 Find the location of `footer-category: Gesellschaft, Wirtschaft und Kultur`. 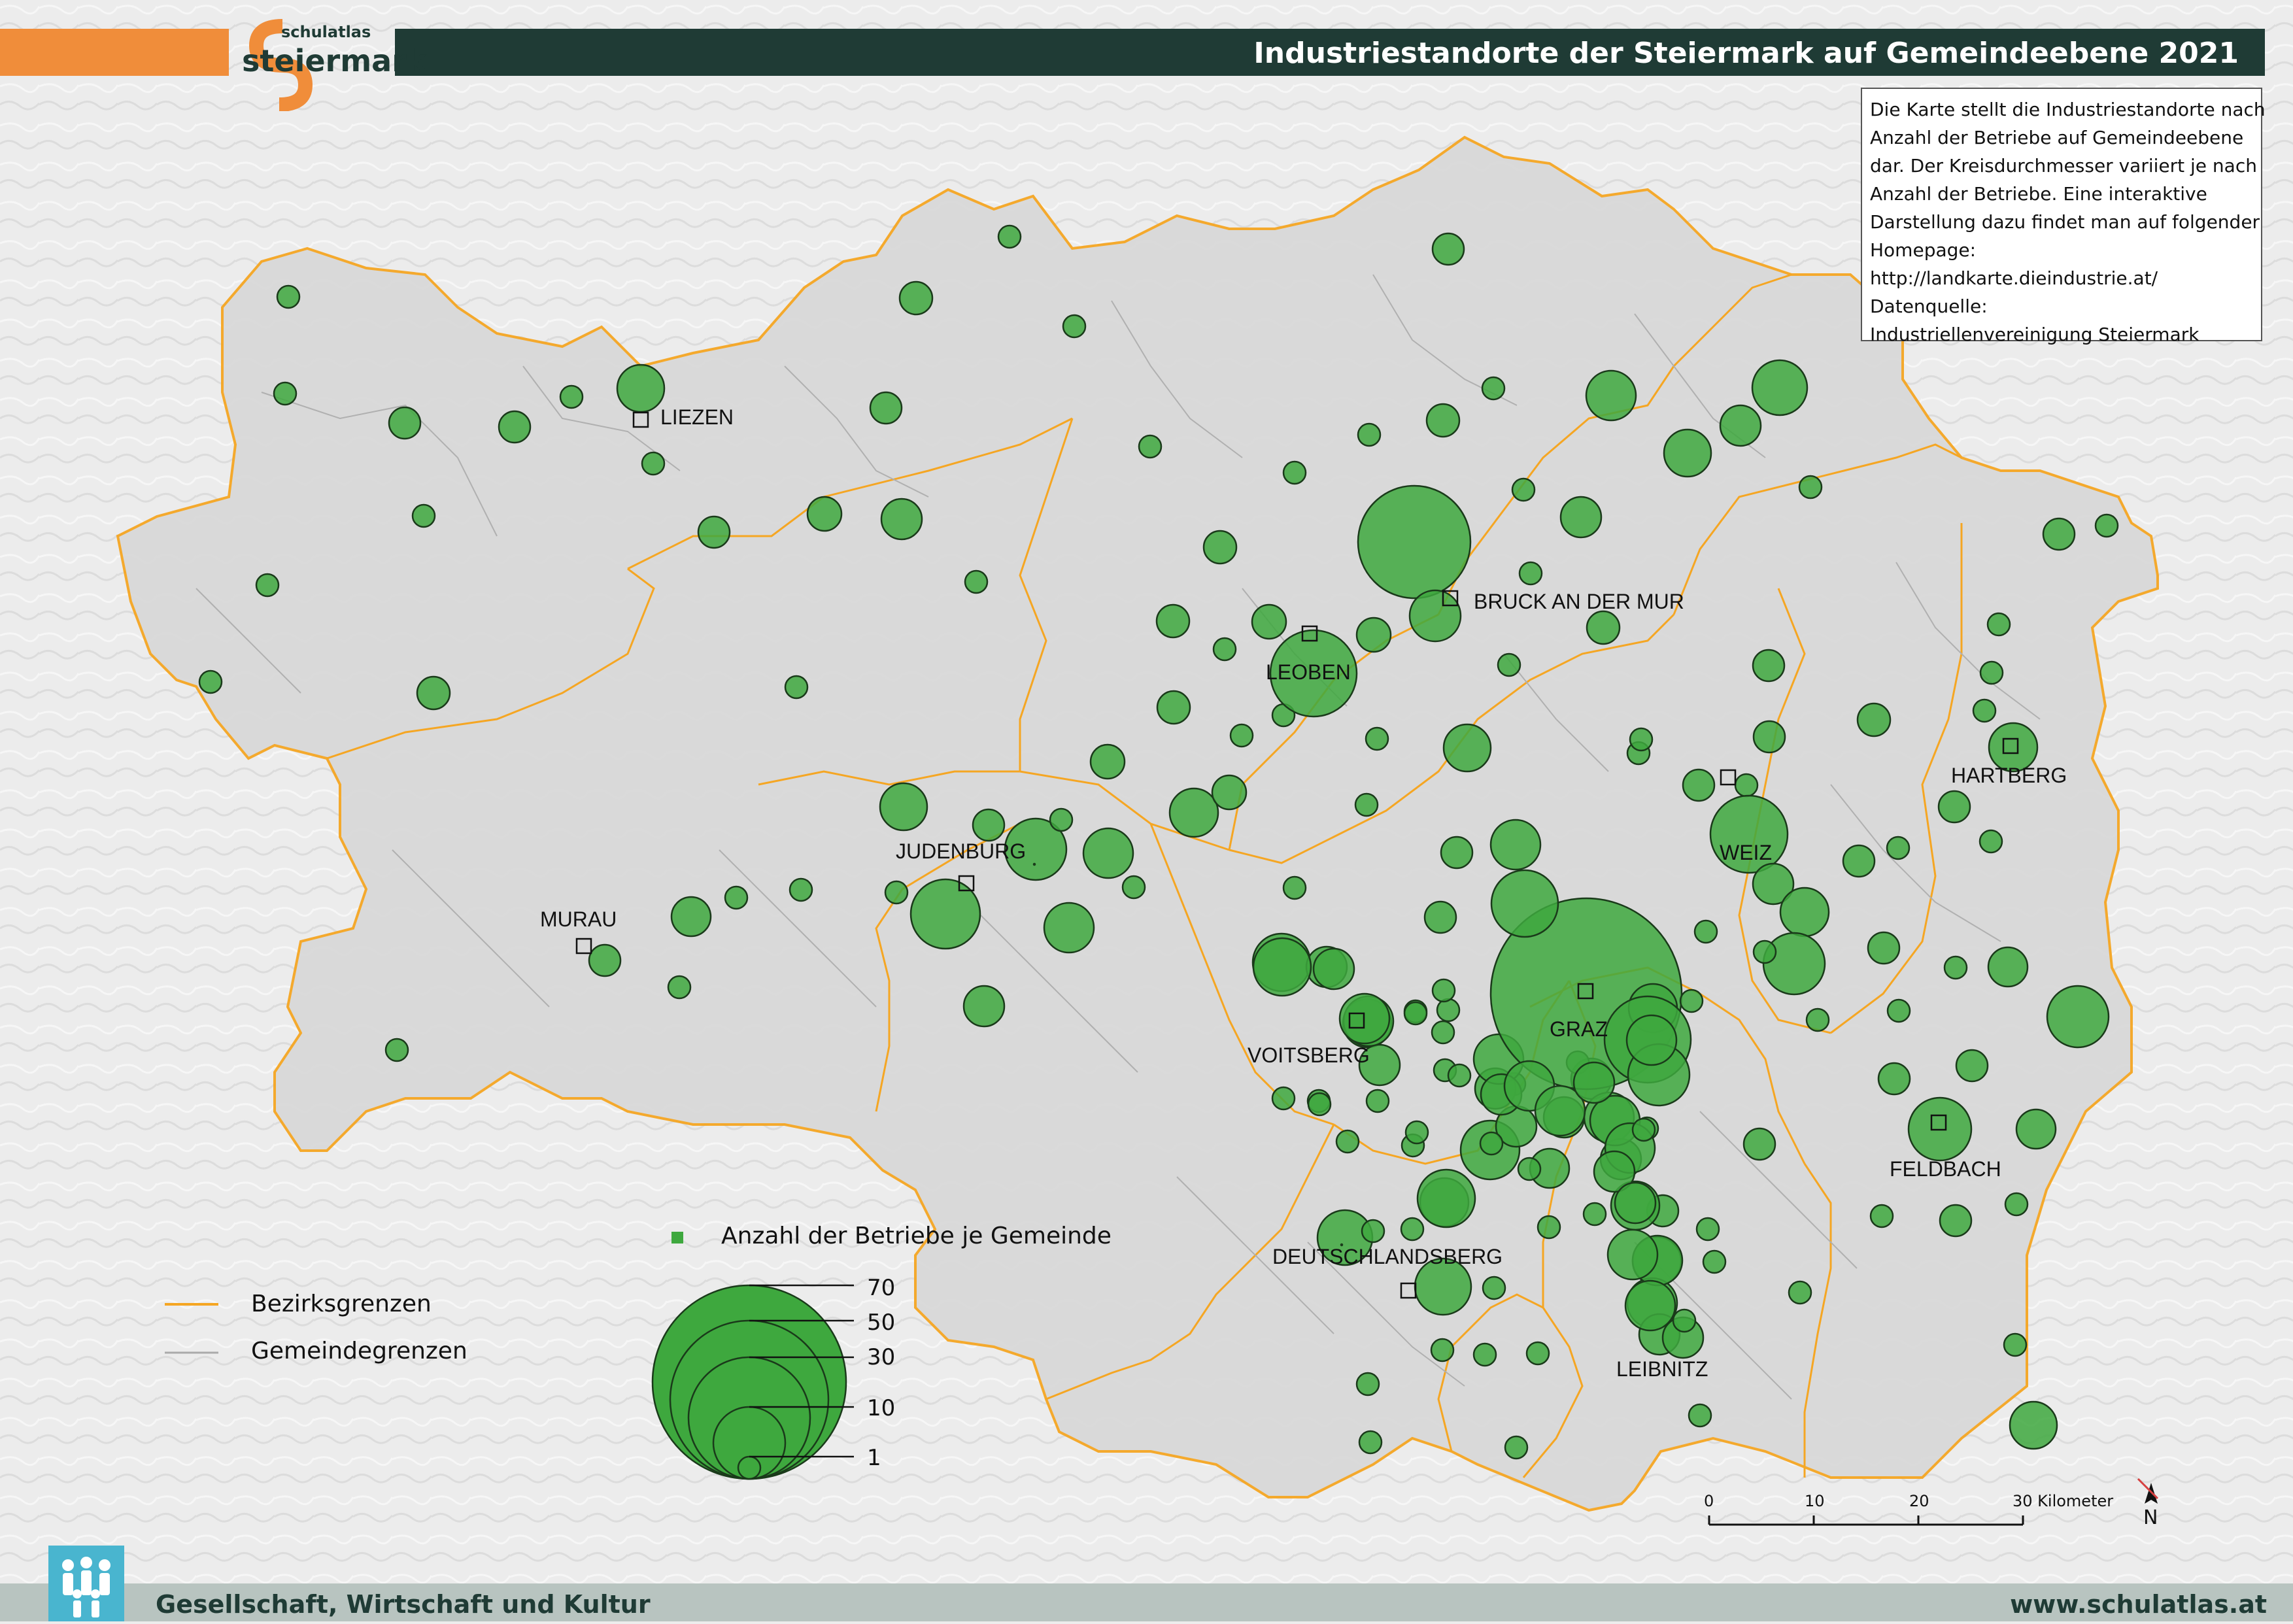

footer-category: Gesellschaft, Wirtschaft und Kultur is located at coordinates (403, 1604).